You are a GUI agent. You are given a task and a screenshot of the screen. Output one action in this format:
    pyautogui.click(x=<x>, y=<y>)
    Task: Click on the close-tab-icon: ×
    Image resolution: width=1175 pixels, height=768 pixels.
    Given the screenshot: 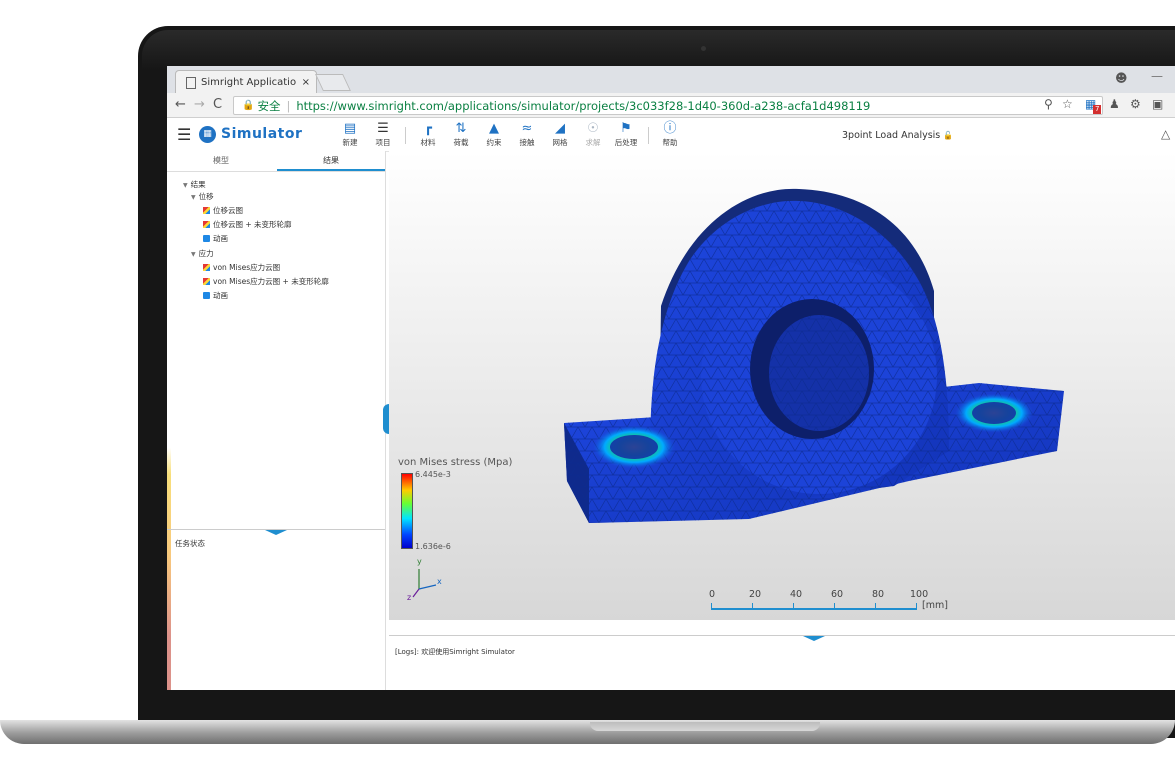 What is the action you would take?
    pyautogui.click(x=306, y=82)
    